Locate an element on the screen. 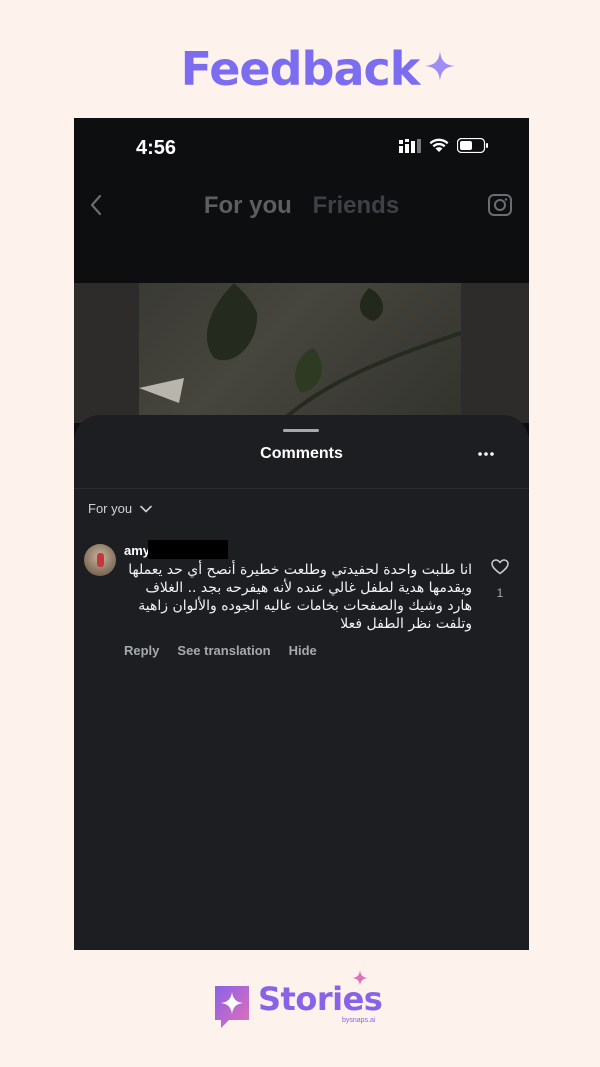  more-icon is located at coordinates (486, 456).